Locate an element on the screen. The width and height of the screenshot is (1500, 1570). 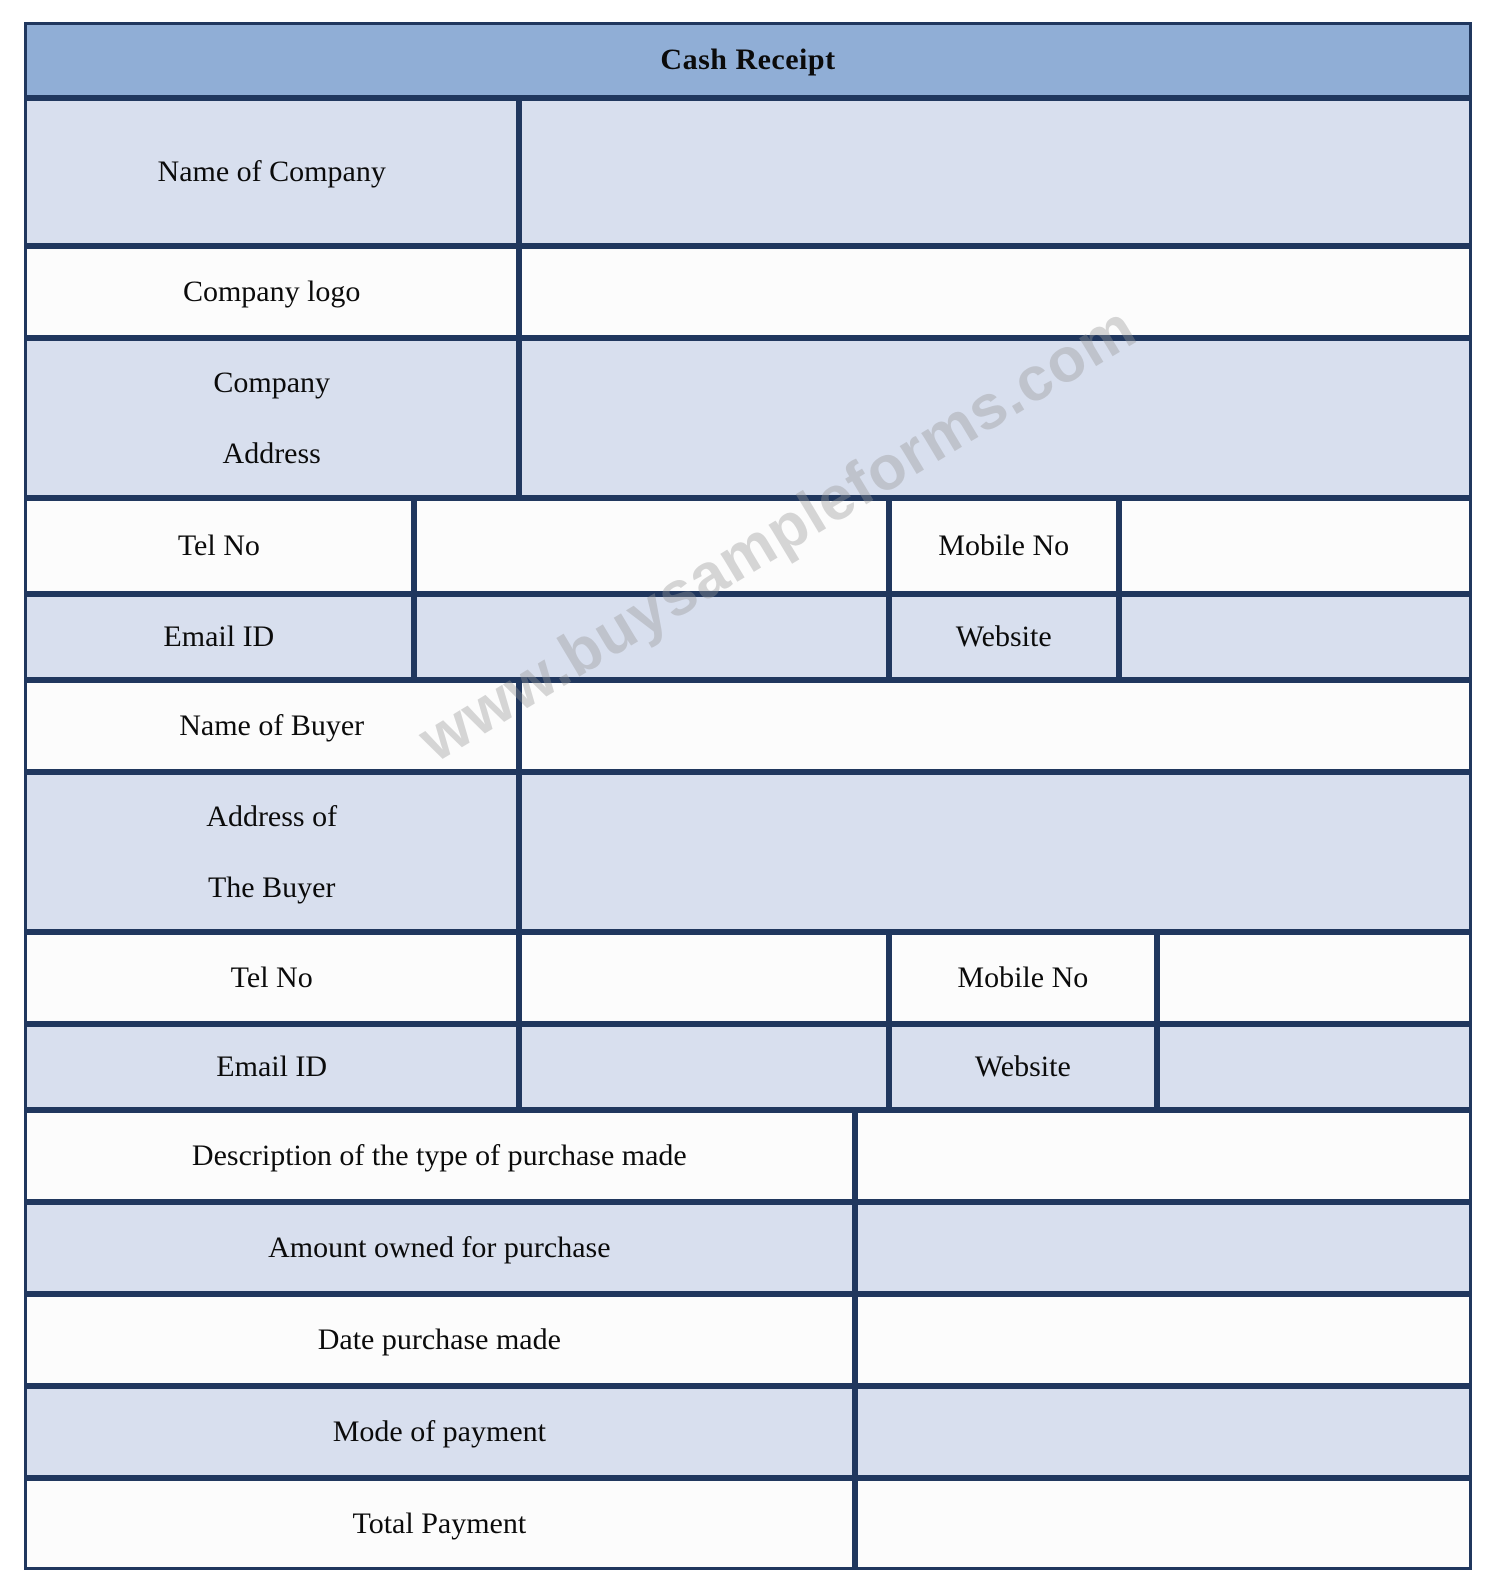
label-company-address: Company Address is located at coordinates (272, 418).